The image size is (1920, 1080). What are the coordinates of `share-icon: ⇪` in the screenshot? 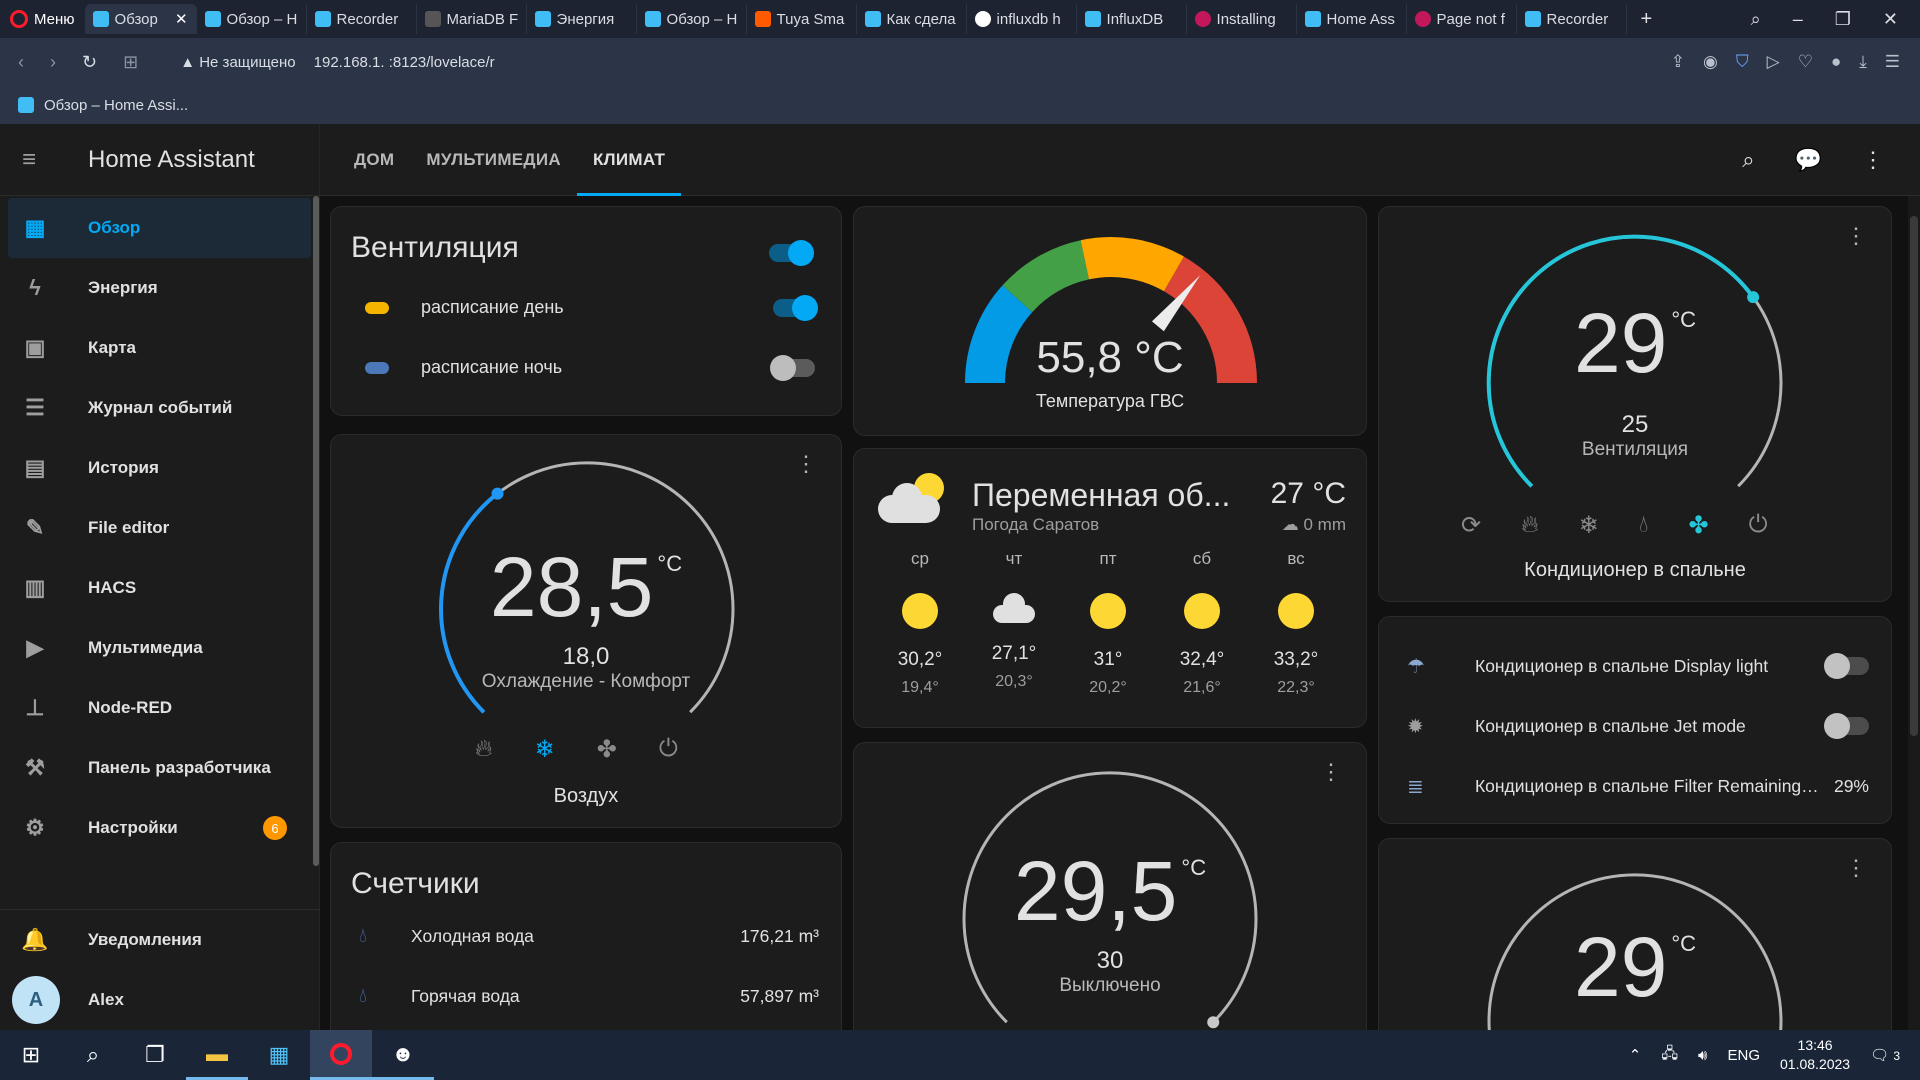 It's located at (1678, 62).